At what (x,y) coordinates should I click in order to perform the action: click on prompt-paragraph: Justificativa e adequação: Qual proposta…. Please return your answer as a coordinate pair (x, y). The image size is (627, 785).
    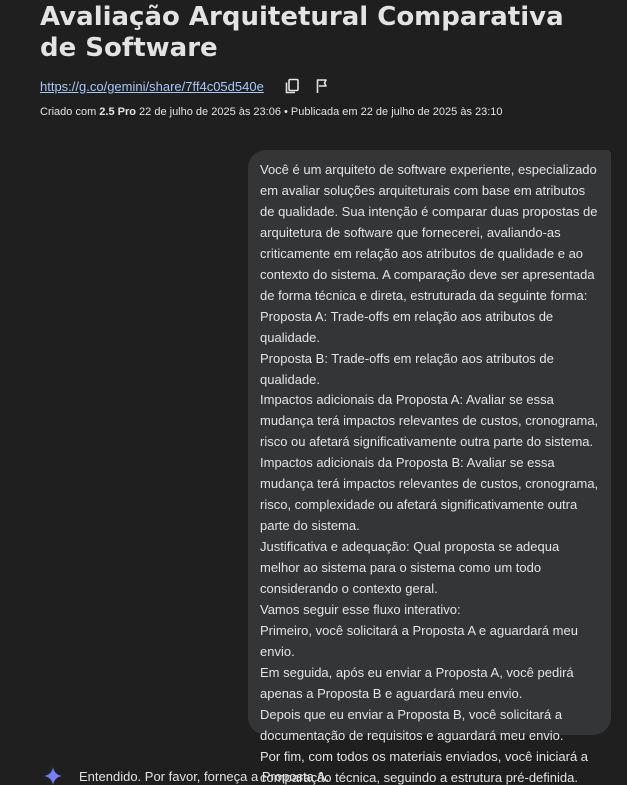
    Looking at the image, I should click on (410, 568).